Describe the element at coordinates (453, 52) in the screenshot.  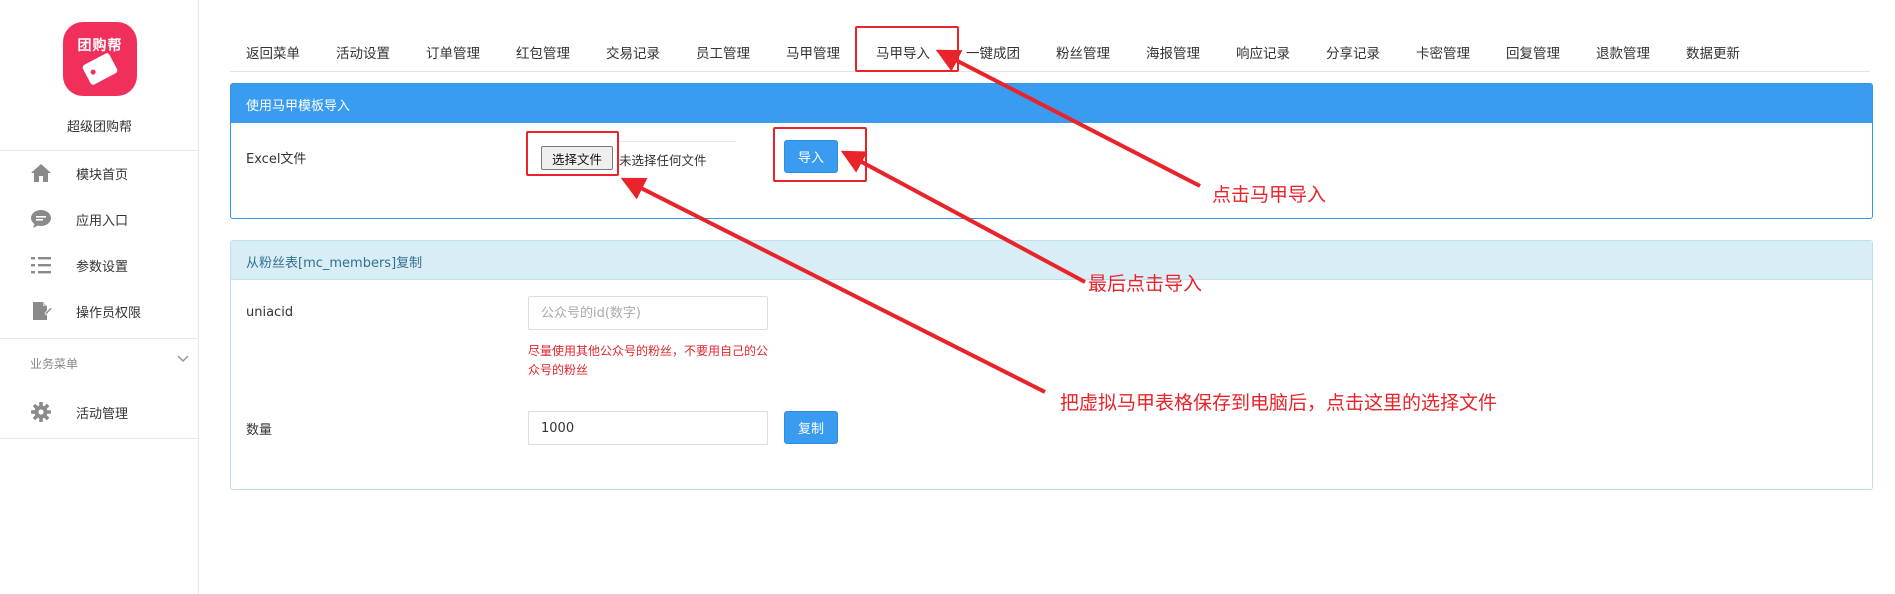
I see `tab-order-management: 订单管理` at that location.